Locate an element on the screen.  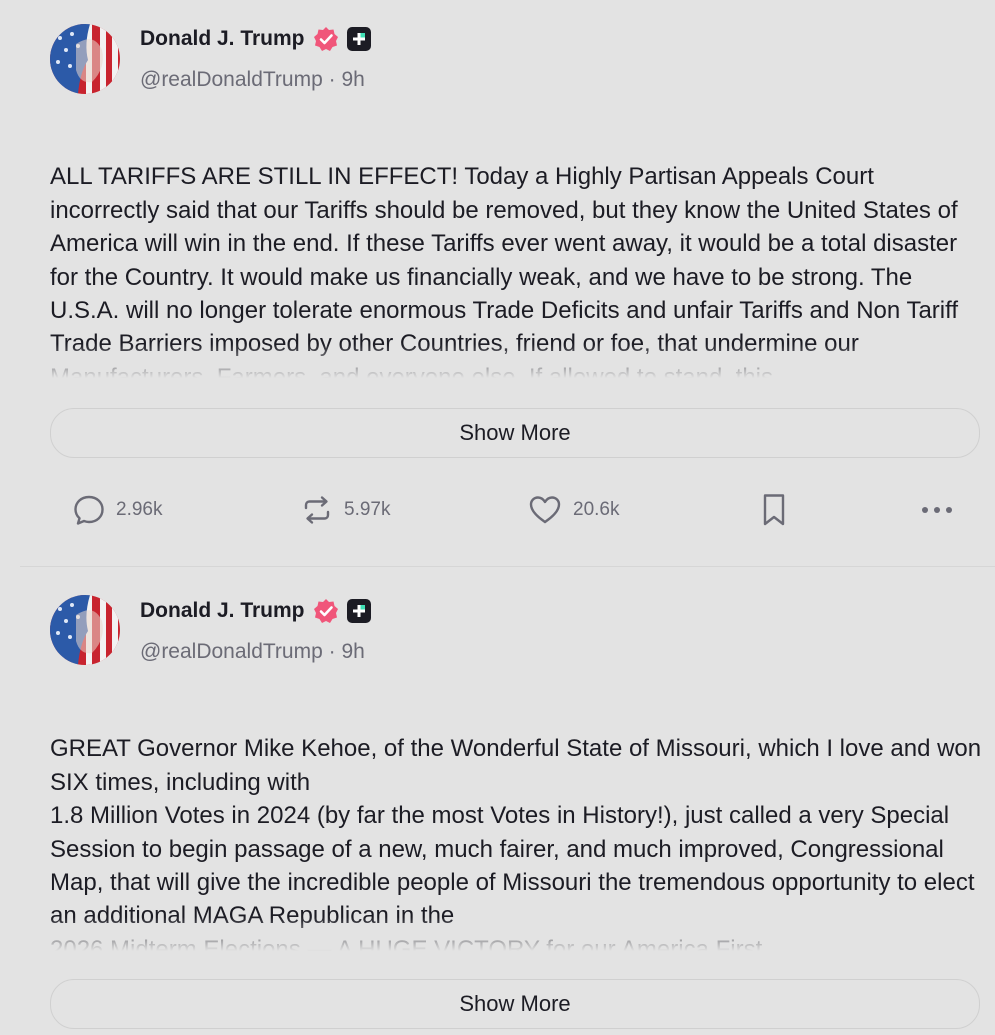
more-options-icon is located at coordinates (937, 510).